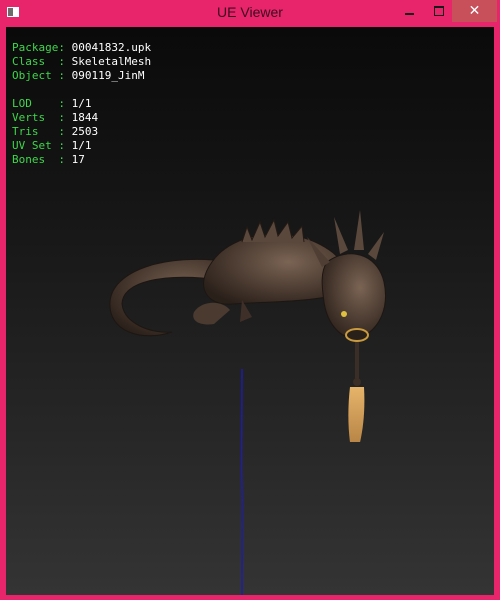 The height and width of the screenshot is (600, 500). I want to click on minimize-button, so click(409, 11).